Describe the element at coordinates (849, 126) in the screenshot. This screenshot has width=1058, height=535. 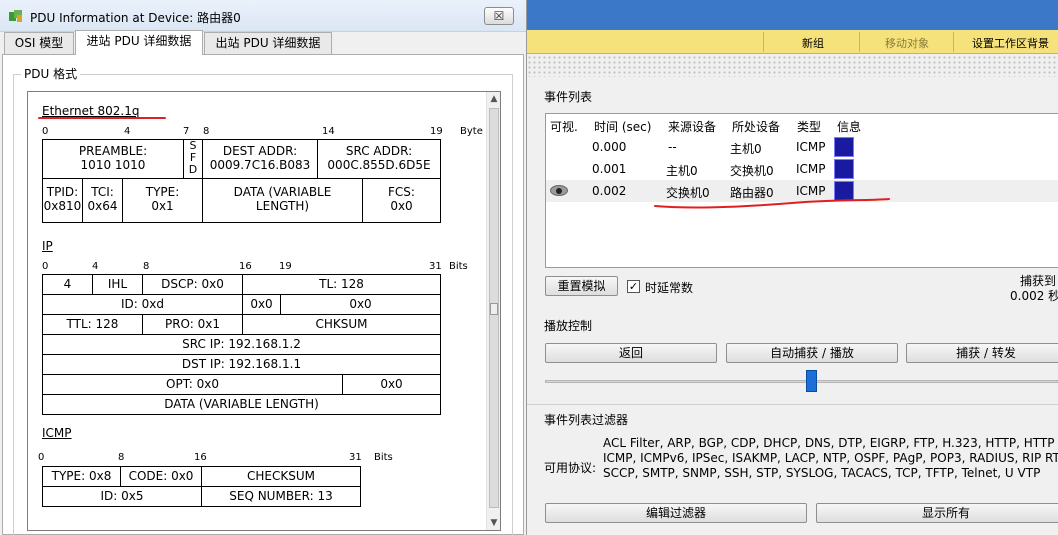
I see `col-info: 信息` at that location.